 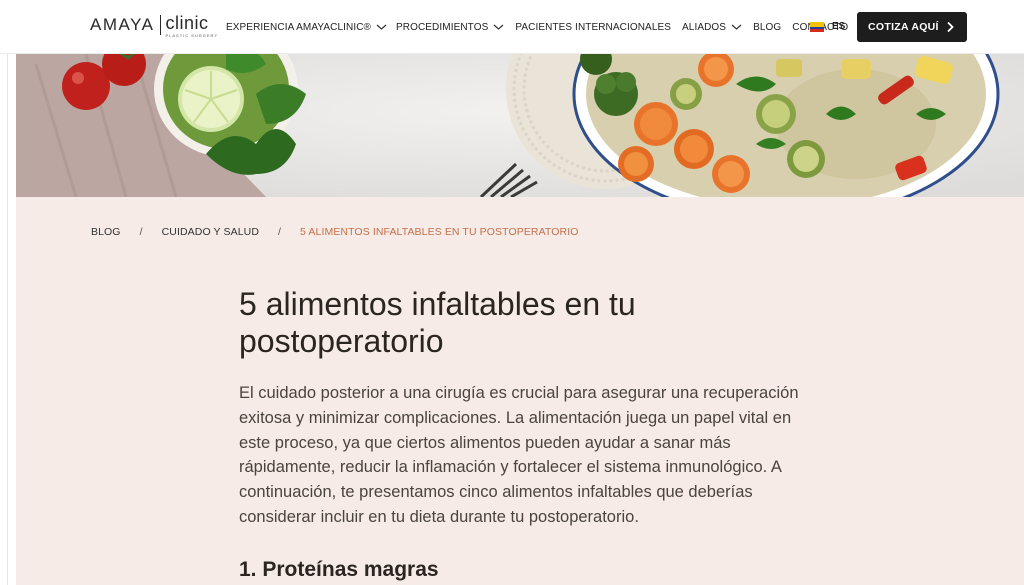 What do you see at coordinates (442, 27) in the screenshot?
I see `nav-item-label: PROCEDIMIENTOS` at bounding box center [442, 27].